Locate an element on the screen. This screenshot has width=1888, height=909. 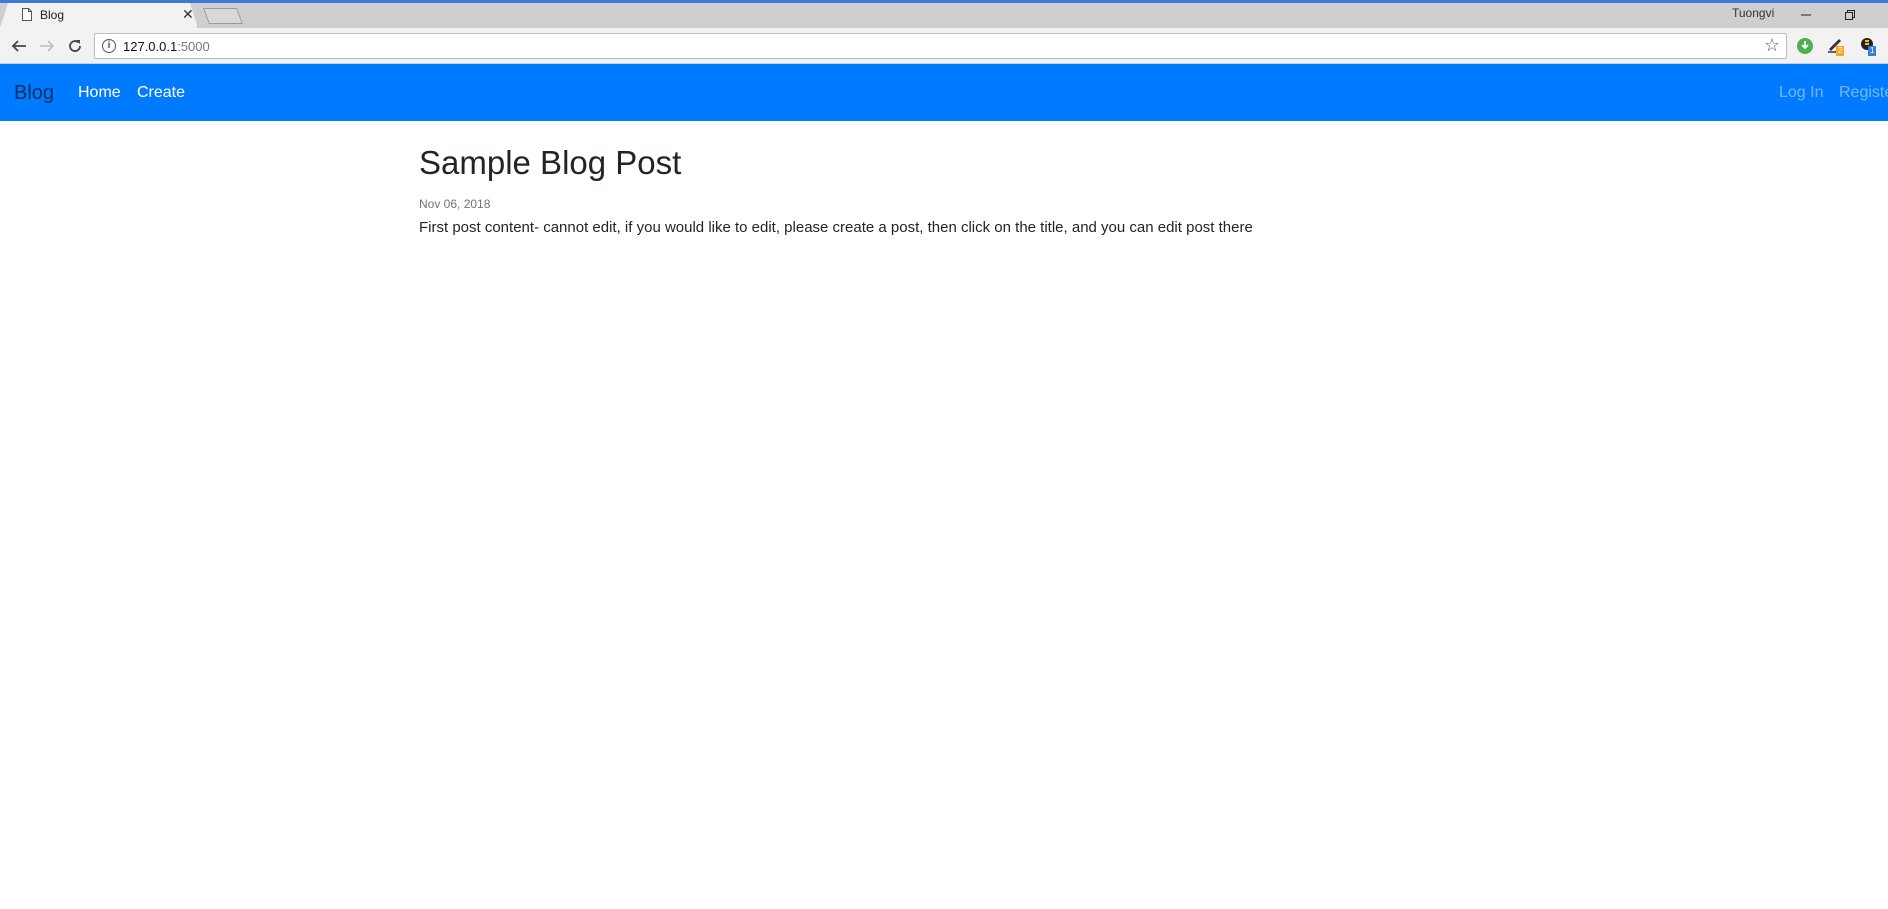
site-navbar: Blog Home Create Log In Register is located at coordinates (944, 92).